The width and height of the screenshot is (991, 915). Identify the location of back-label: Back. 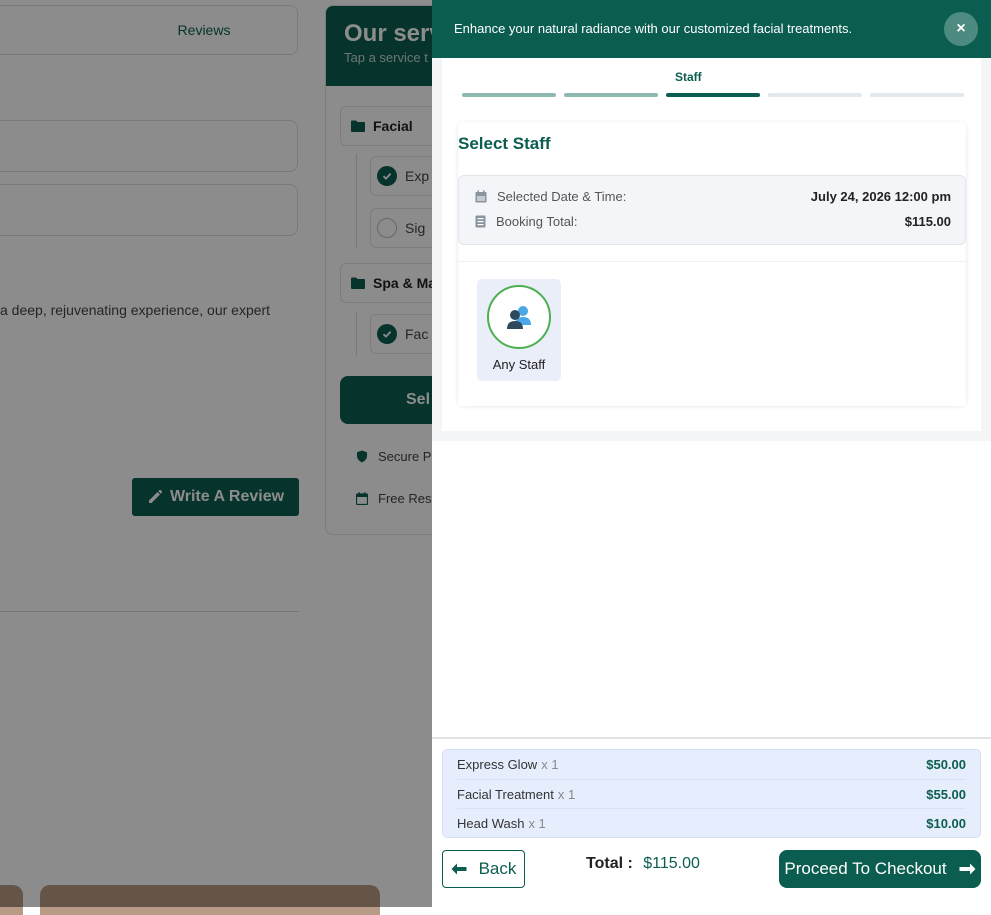
(497, 868).